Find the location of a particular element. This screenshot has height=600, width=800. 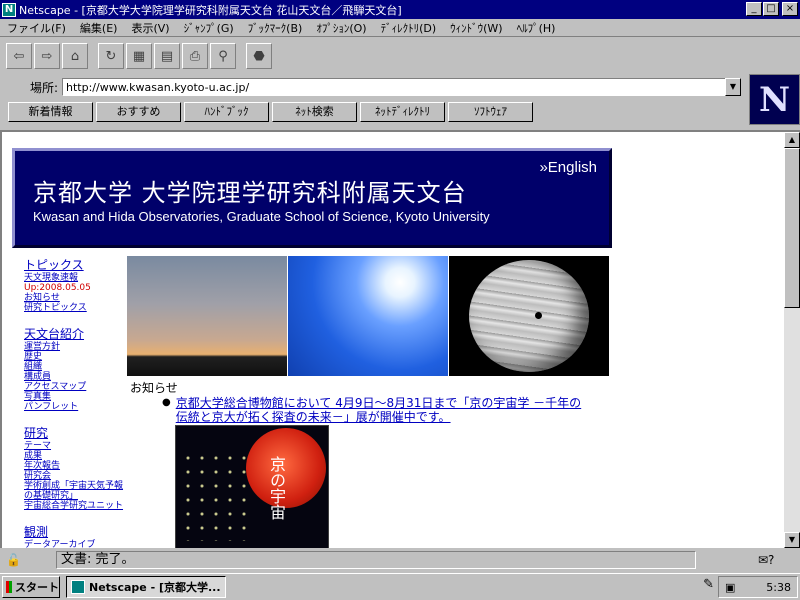

net-directory-button: ﾈｯﾄﾃﾞｨﾚｸﾄﾘ is located at coordinates (402, 112).